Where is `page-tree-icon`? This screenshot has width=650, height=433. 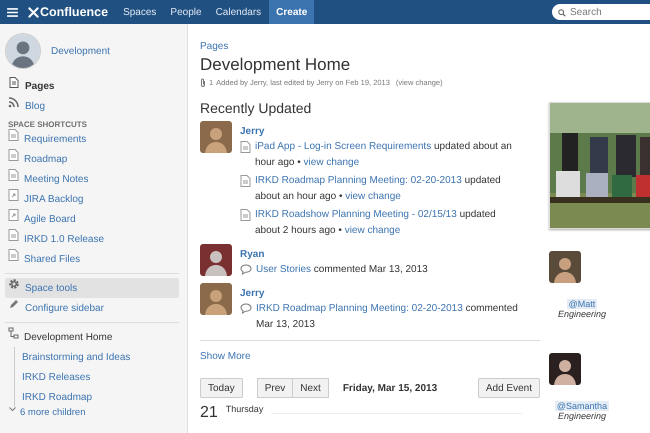 page-tree-icon is located at coordinates (13, 333).